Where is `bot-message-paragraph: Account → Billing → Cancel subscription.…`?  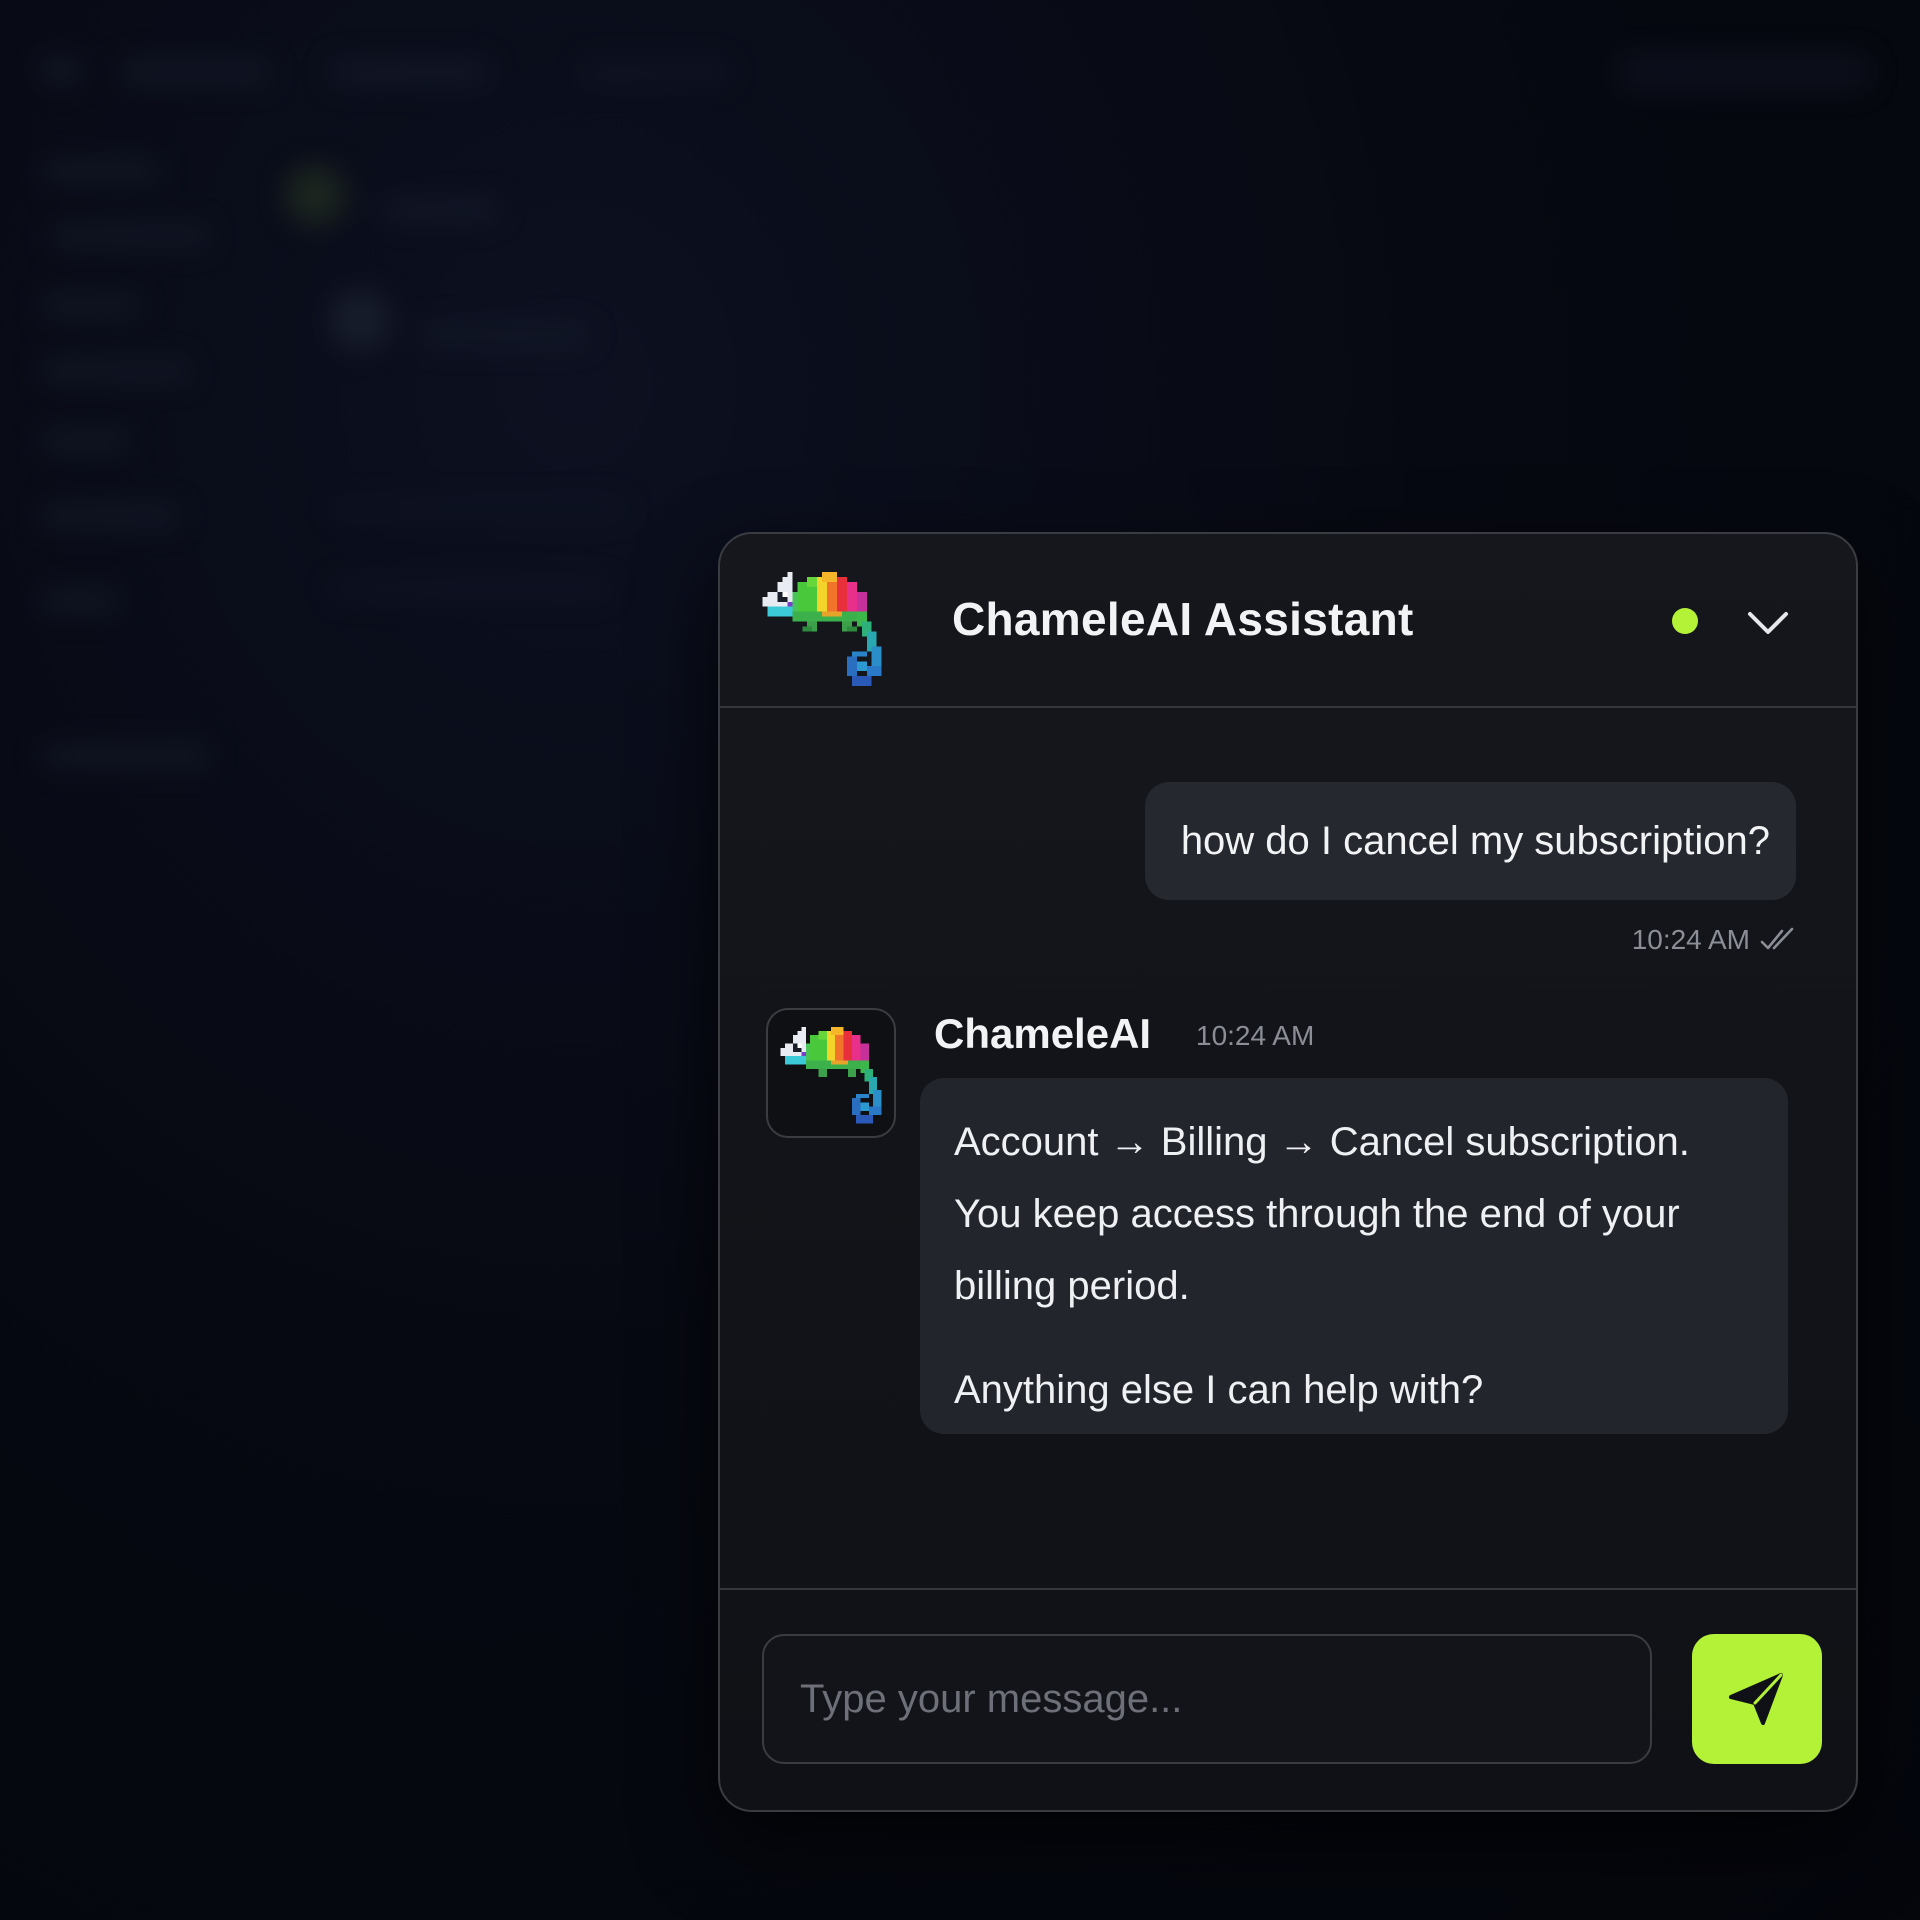
bot-message-paragraph: Account → Billing → Cancel subscription.… is located at coordinates (1322, 1214).